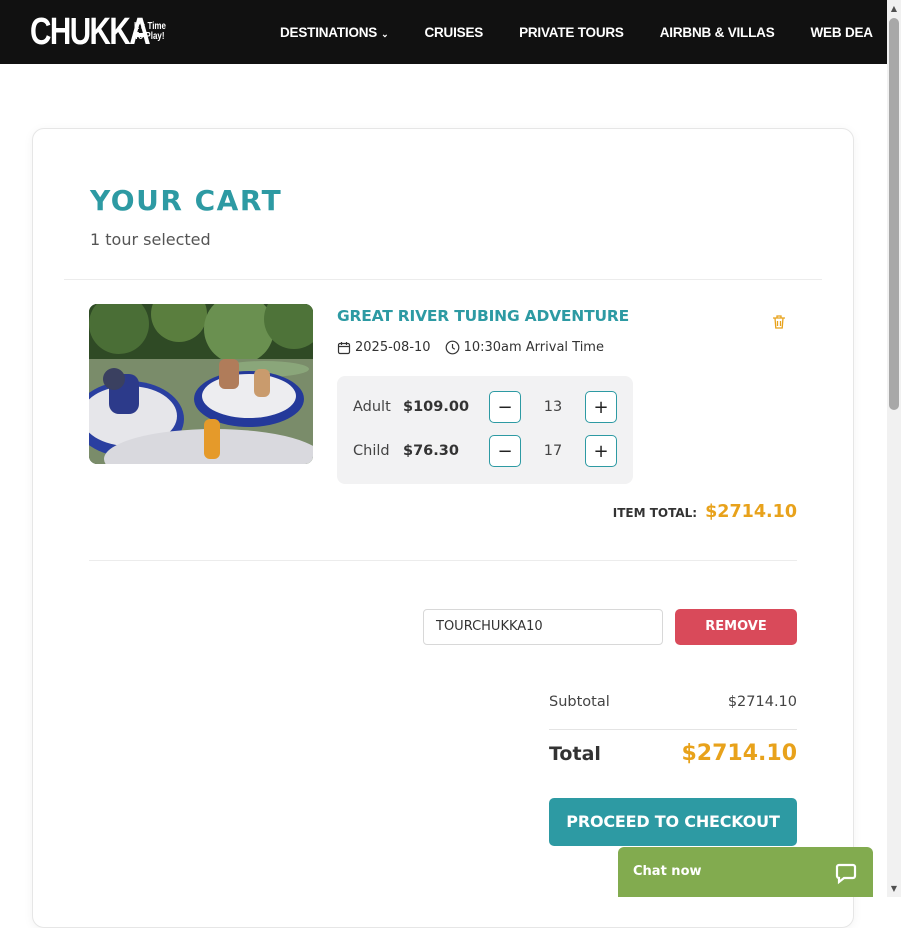  Describe the element at coordinates (150, 239) in the screenshot. I see `cart-item-count: 1 tour selected` at that location.